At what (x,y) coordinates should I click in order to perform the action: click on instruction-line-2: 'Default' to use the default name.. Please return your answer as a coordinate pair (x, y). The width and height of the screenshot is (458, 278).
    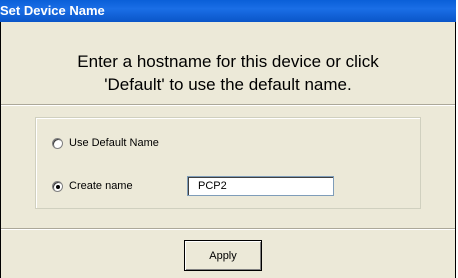
    Looking at the image, I should click on (228, 84).